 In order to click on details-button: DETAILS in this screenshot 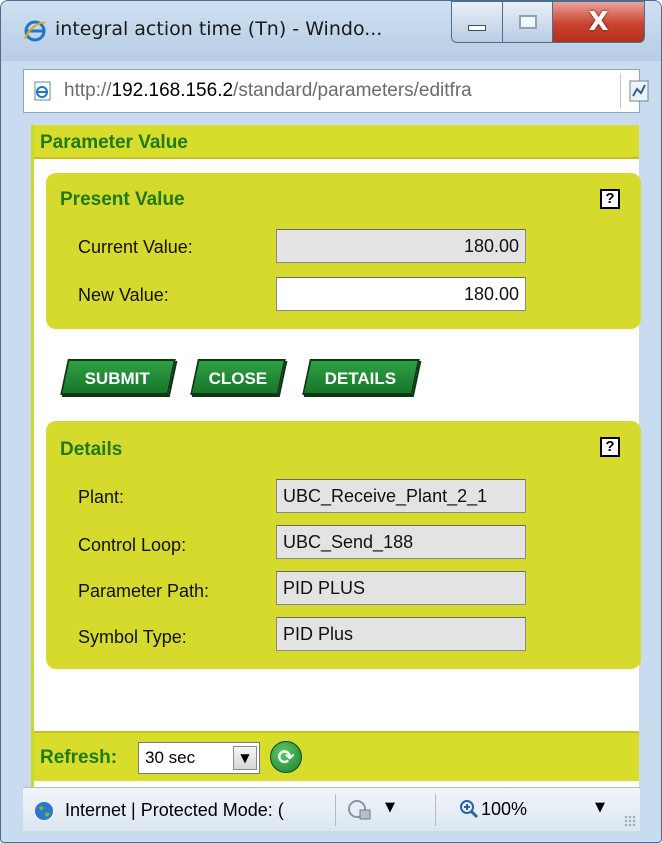, I will do `click(361, 377)`.